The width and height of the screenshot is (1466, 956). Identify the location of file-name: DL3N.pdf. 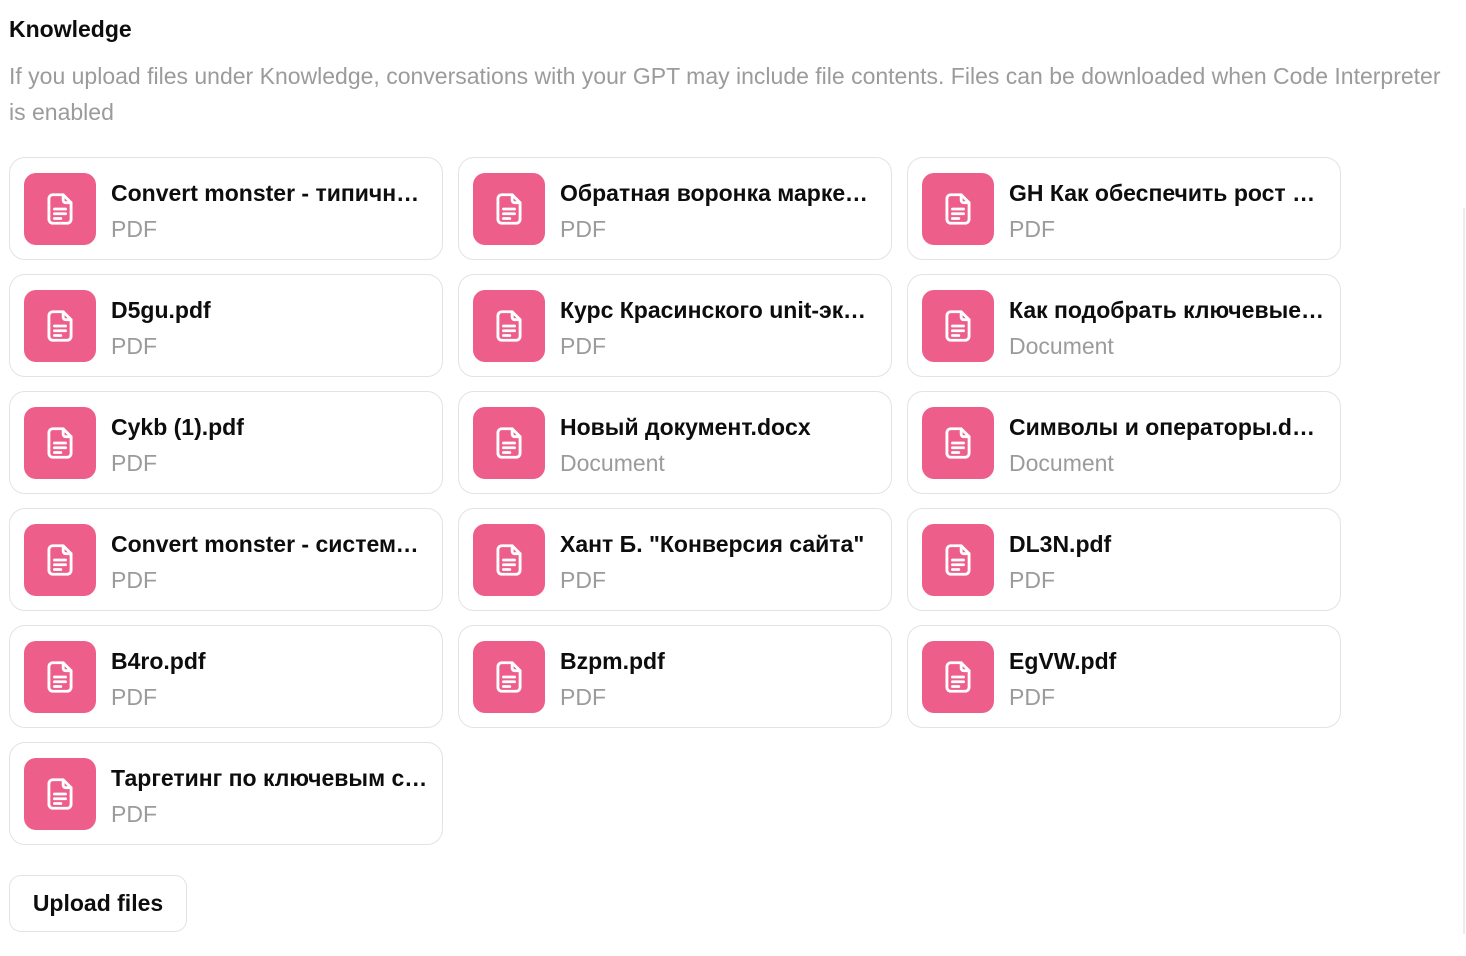
(1060, 544).